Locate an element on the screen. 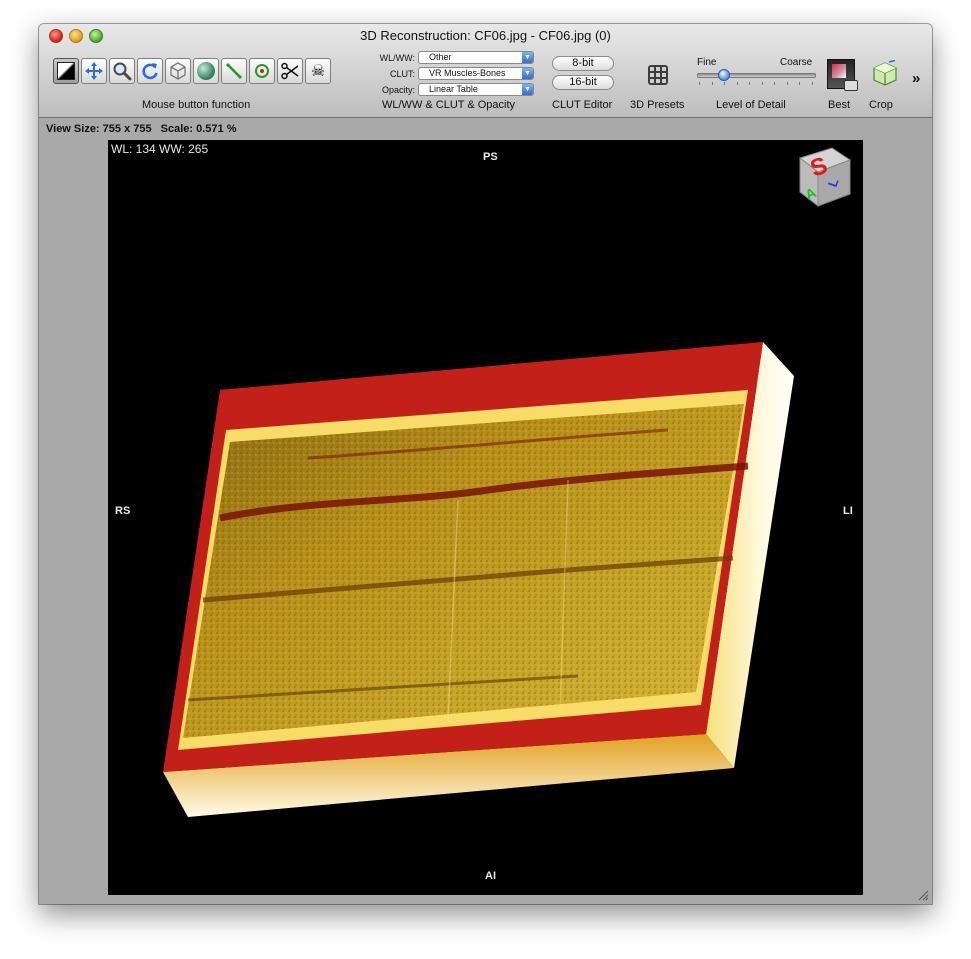  mouse-function-label: Mouse button function is located at coordinates (196, 105).